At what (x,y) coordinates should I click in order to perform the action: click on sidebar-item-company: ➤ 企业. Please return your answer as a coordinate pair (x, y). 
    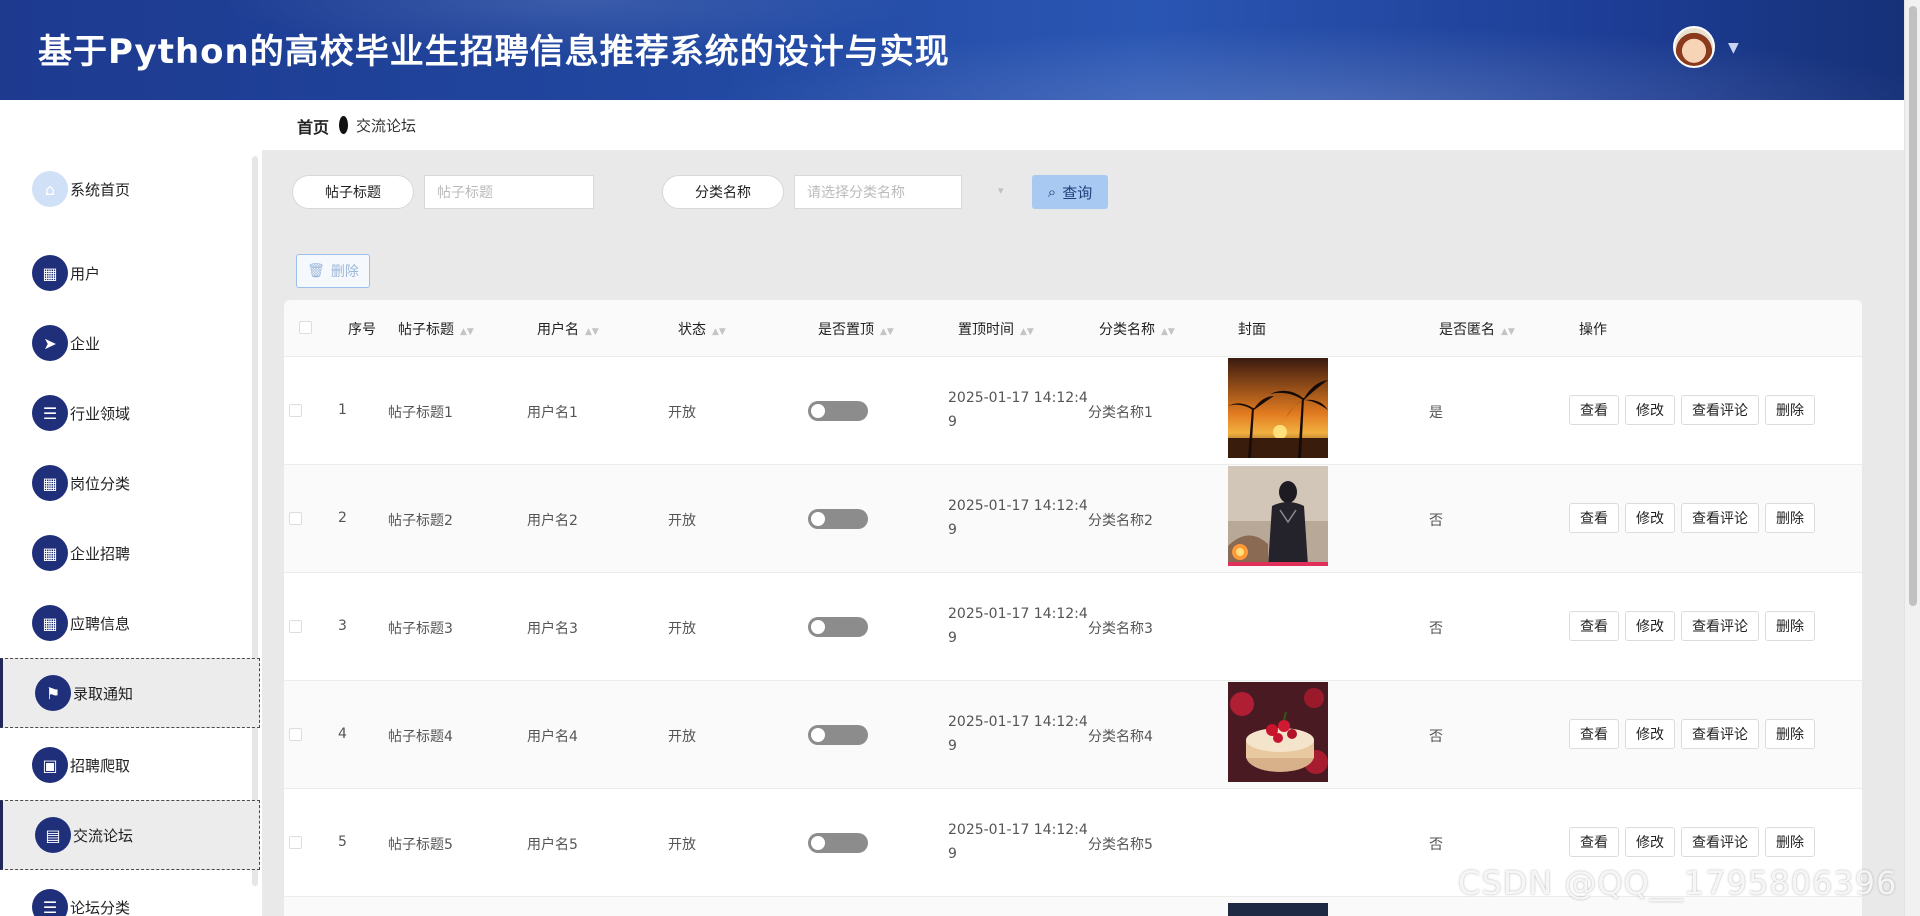
    Looking at the image, I should click on (130, 343).